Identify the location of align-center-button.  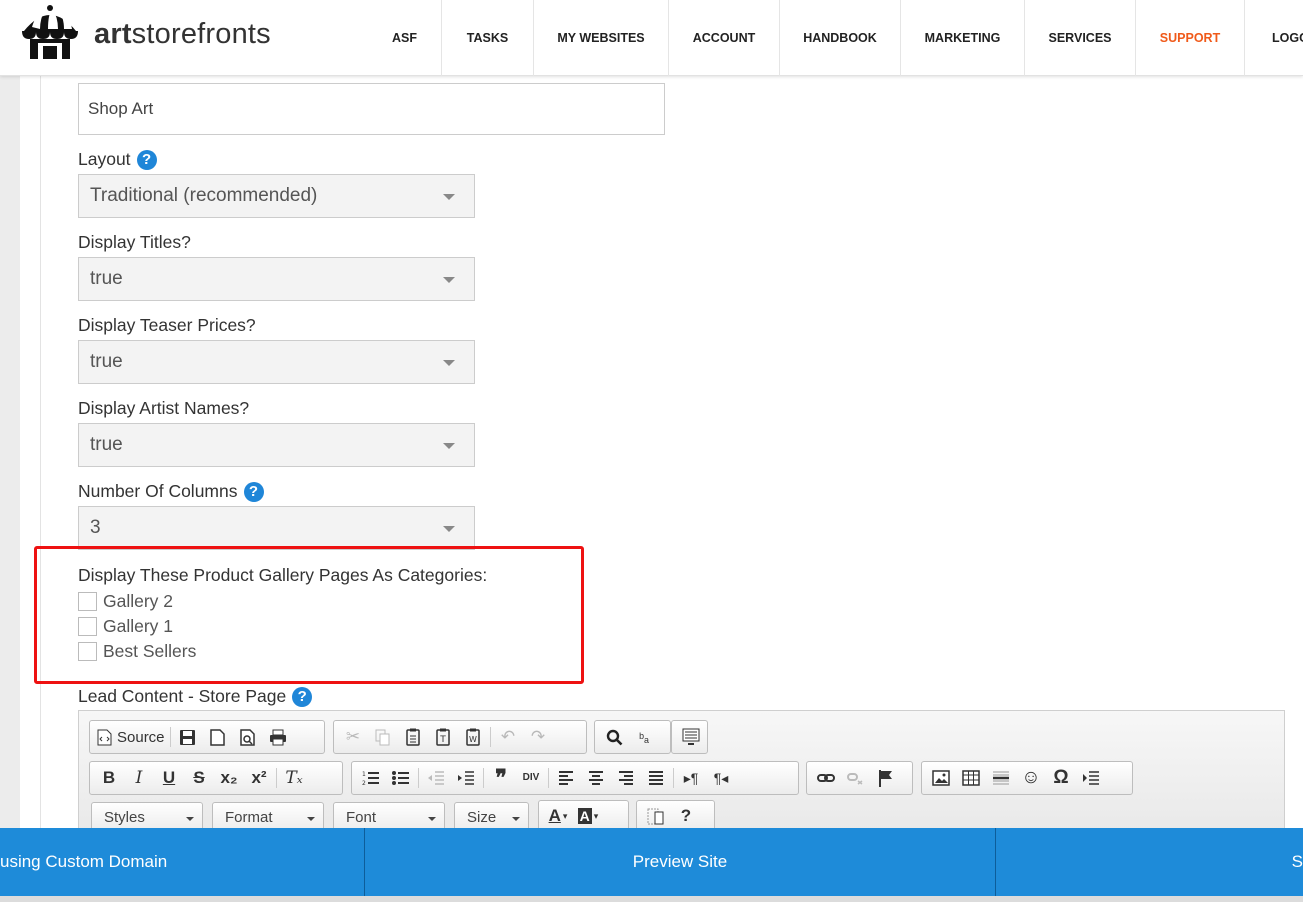
(596, 778).